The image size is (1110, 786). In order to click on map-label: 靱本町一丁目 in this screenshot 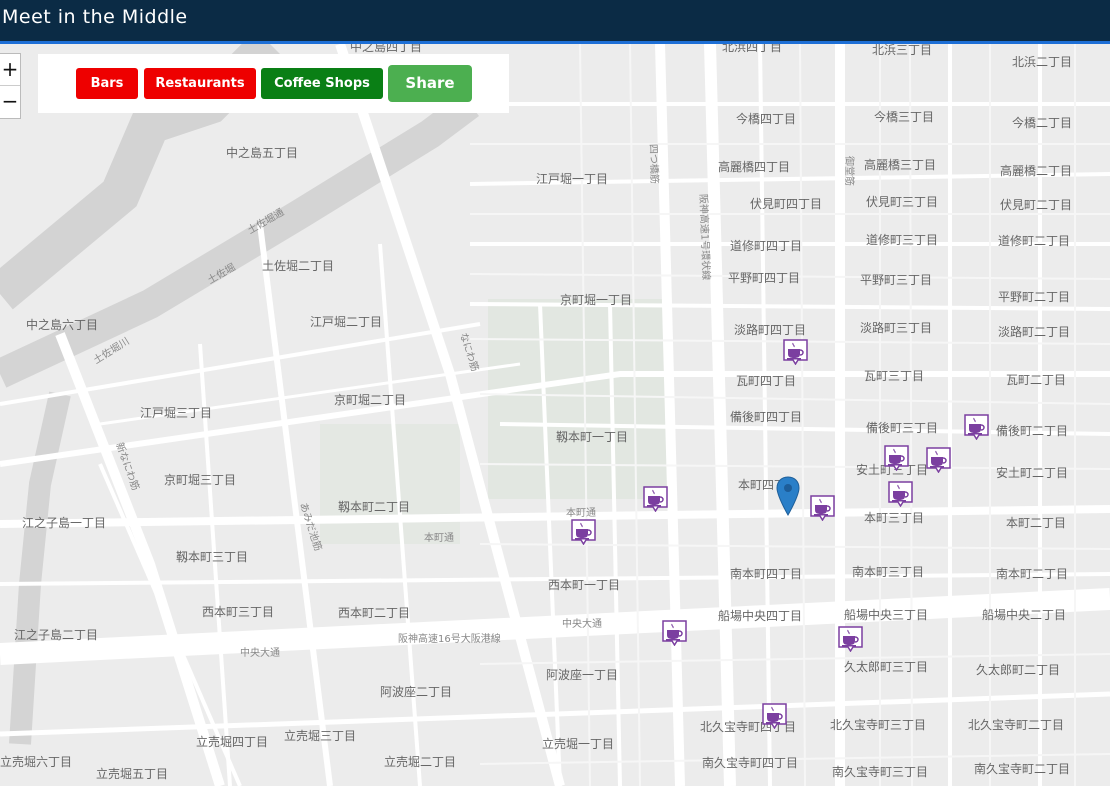, I will do `click(592, 437)`.